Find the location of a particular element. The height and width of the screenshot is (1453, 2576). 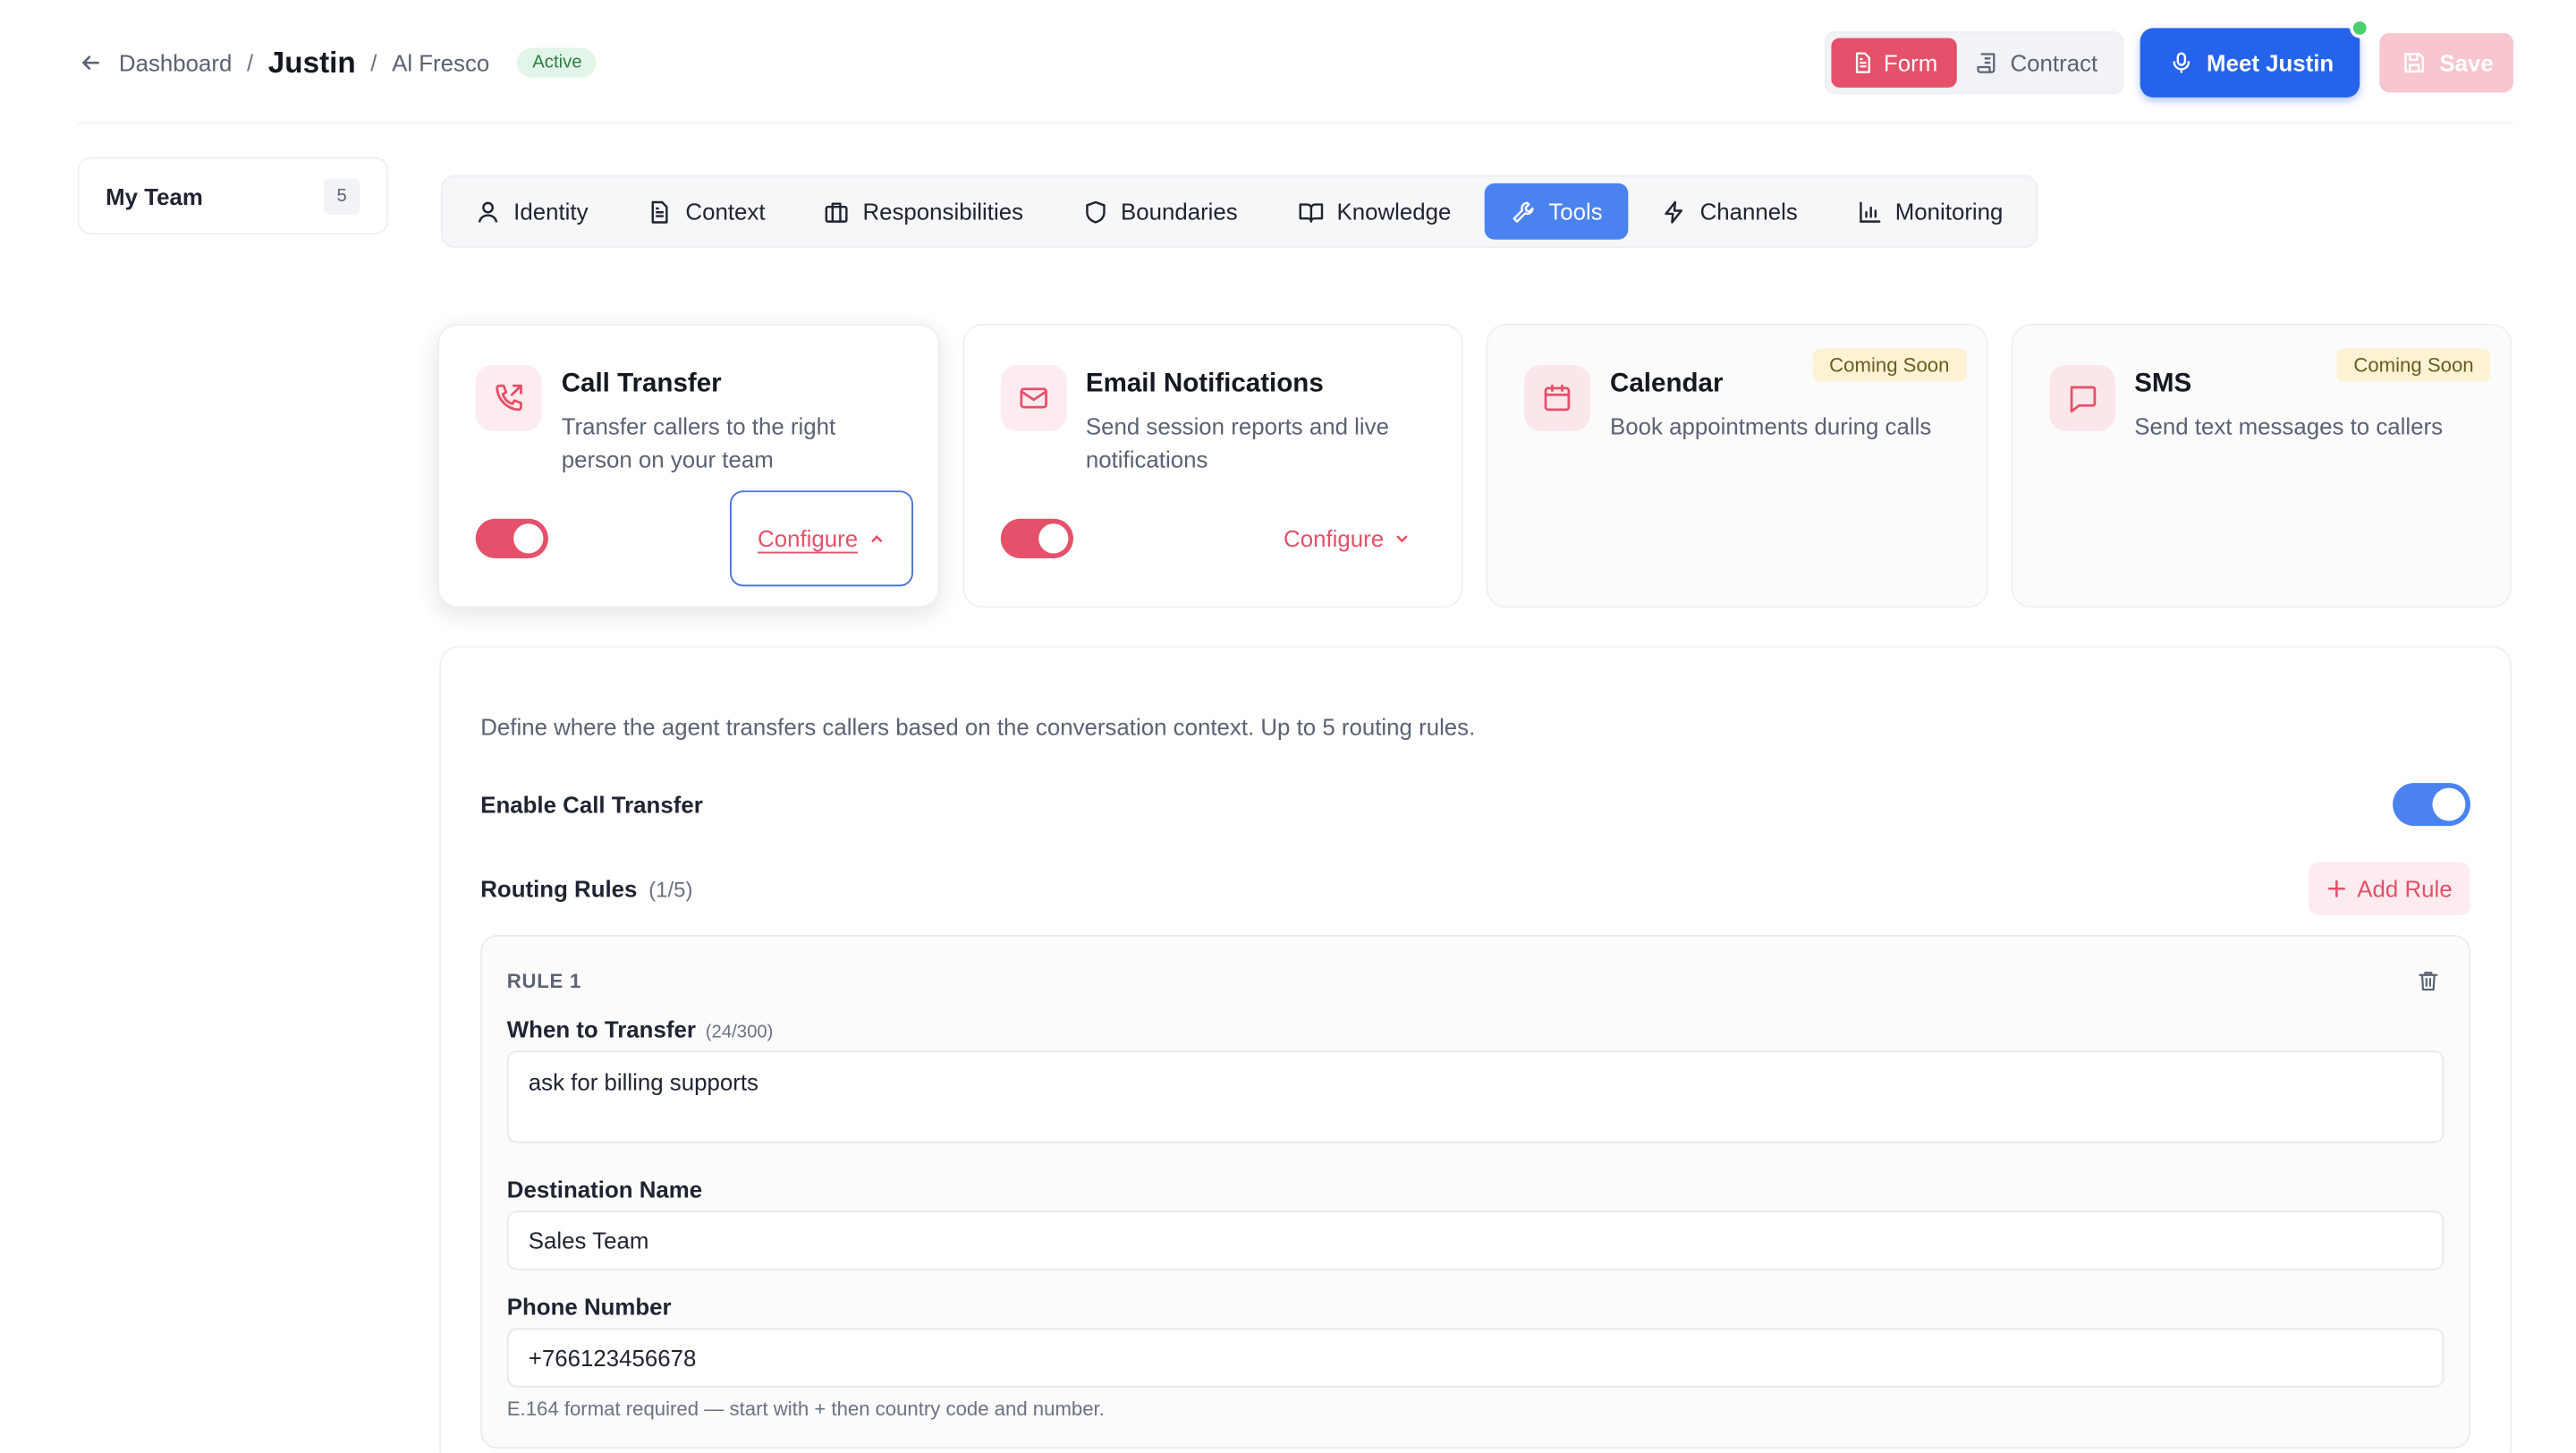

arrow-left-icon is located at coordinates (91, 62).